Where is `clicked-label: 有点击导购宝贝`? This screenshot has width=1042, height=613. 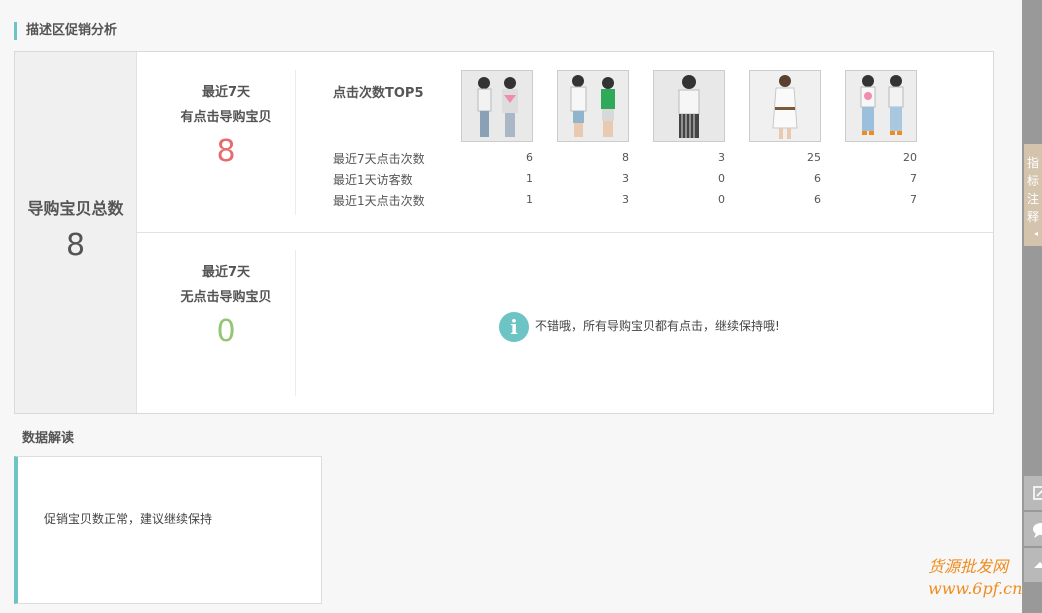 clicked-label: 有点击导购宝贝 is located at coordinates (226, 117).